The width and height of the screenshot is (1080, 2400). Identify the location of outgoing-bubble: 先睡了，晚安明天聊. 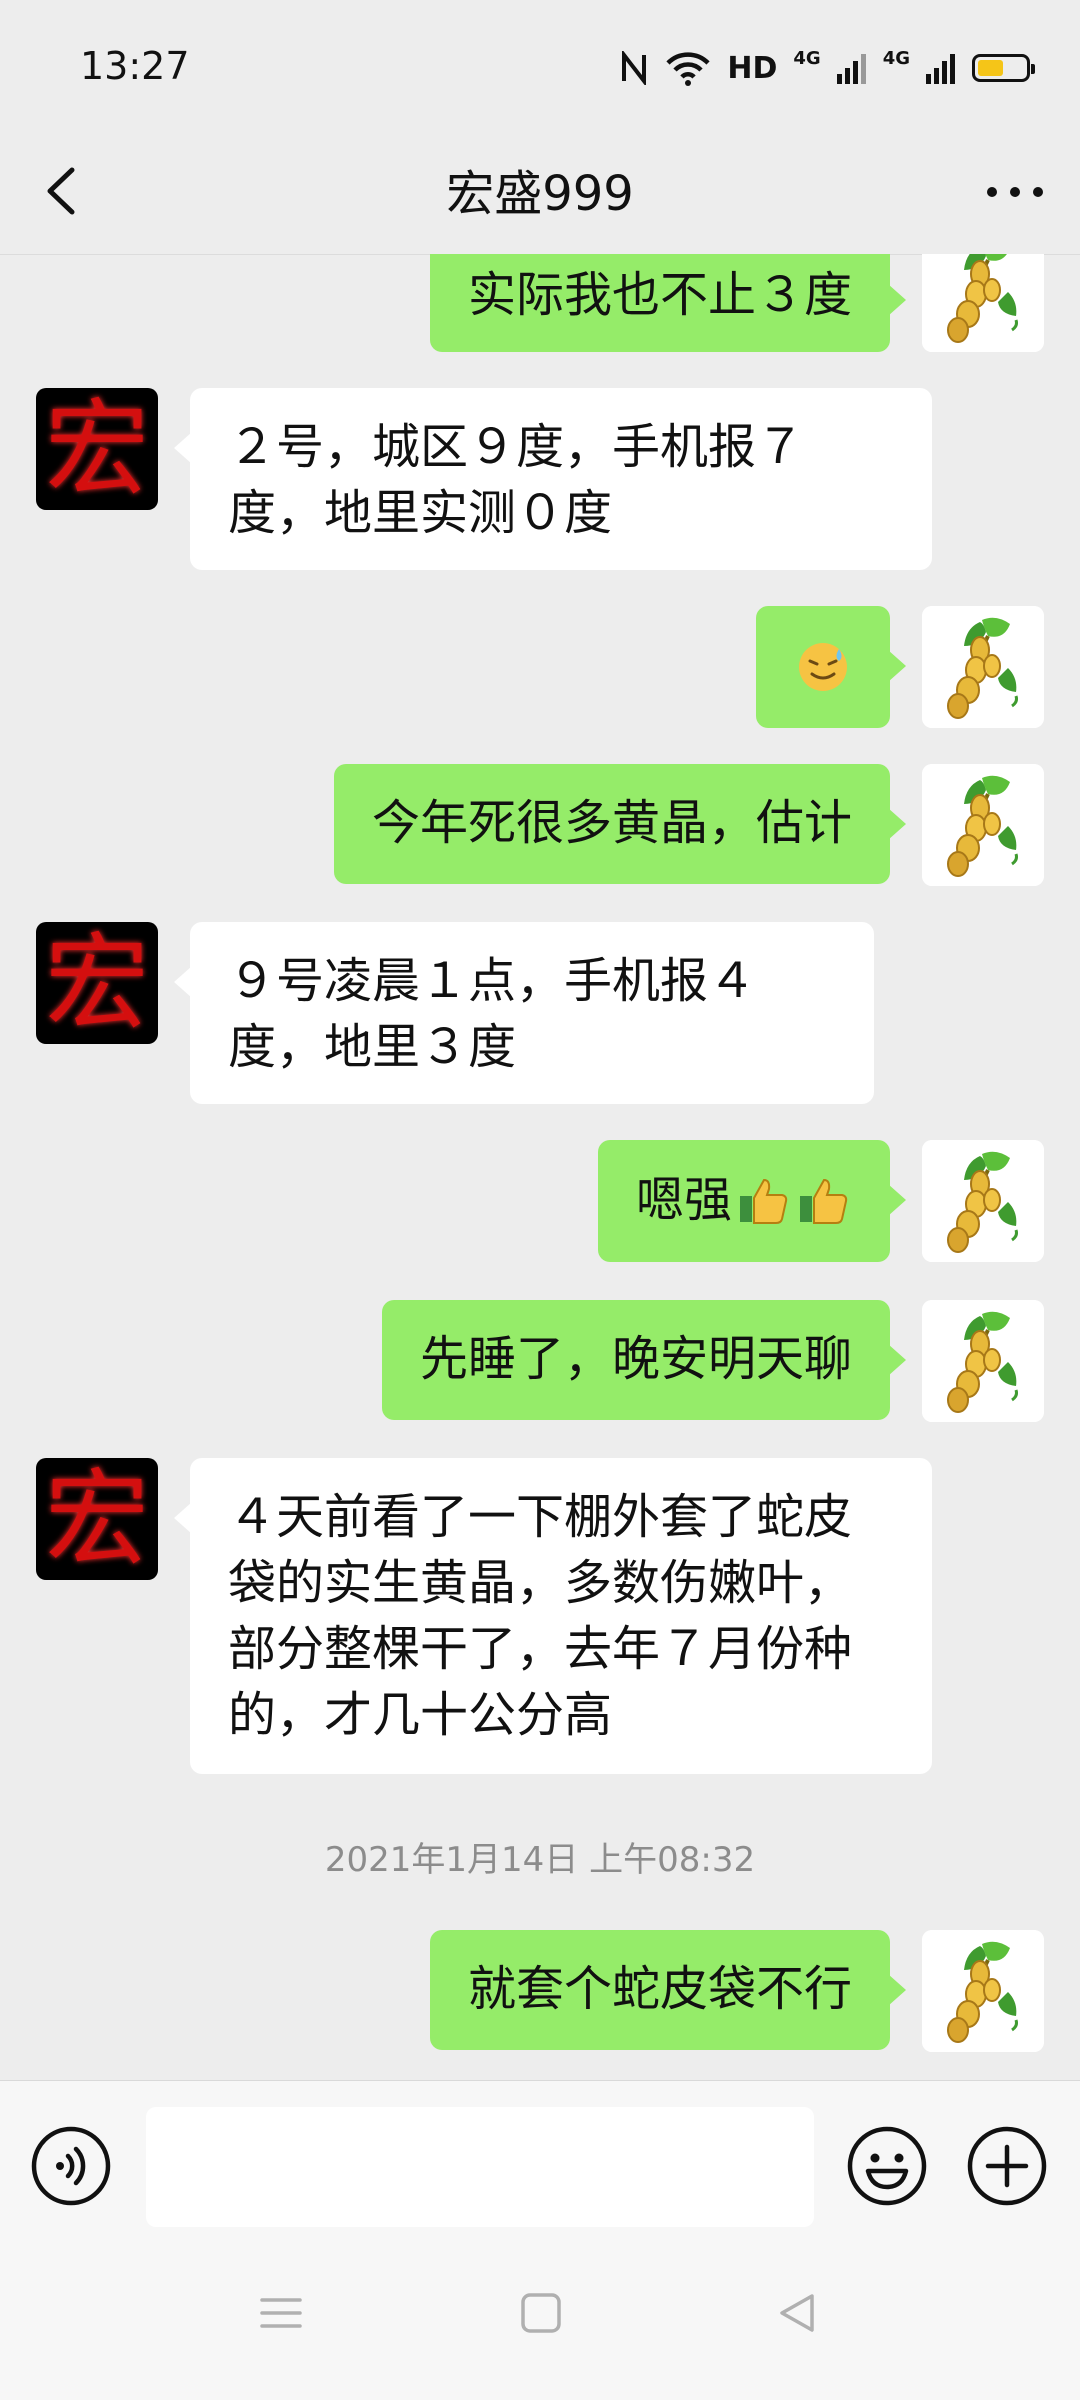
(644, 1360).